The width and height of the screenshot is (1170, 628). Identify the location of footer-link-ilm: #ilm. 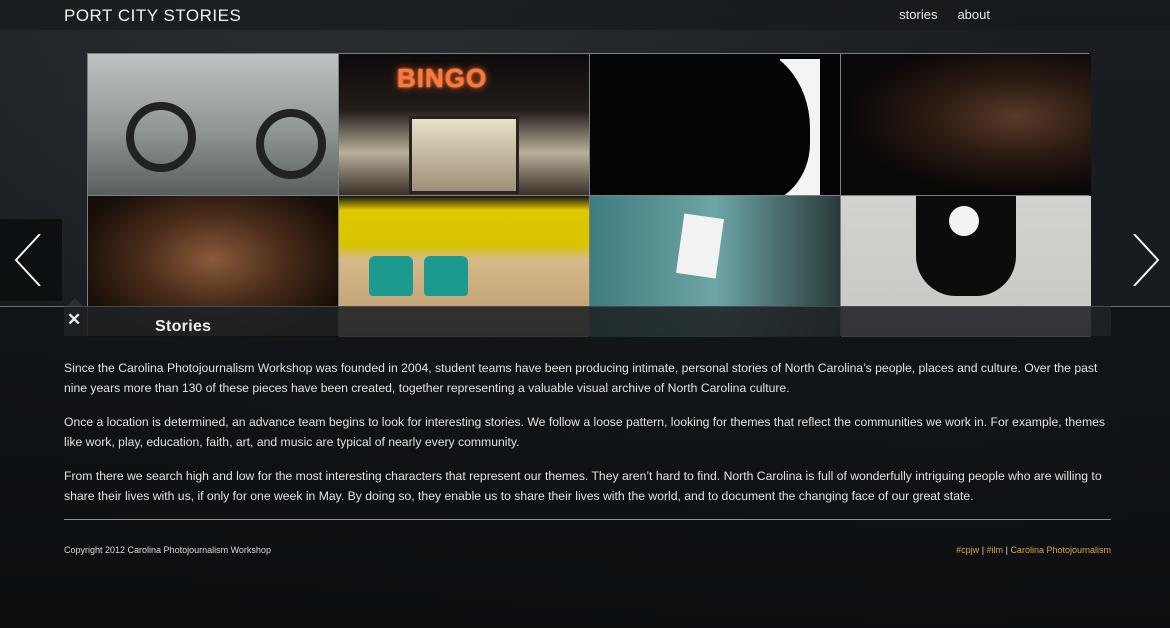
(995, 550).